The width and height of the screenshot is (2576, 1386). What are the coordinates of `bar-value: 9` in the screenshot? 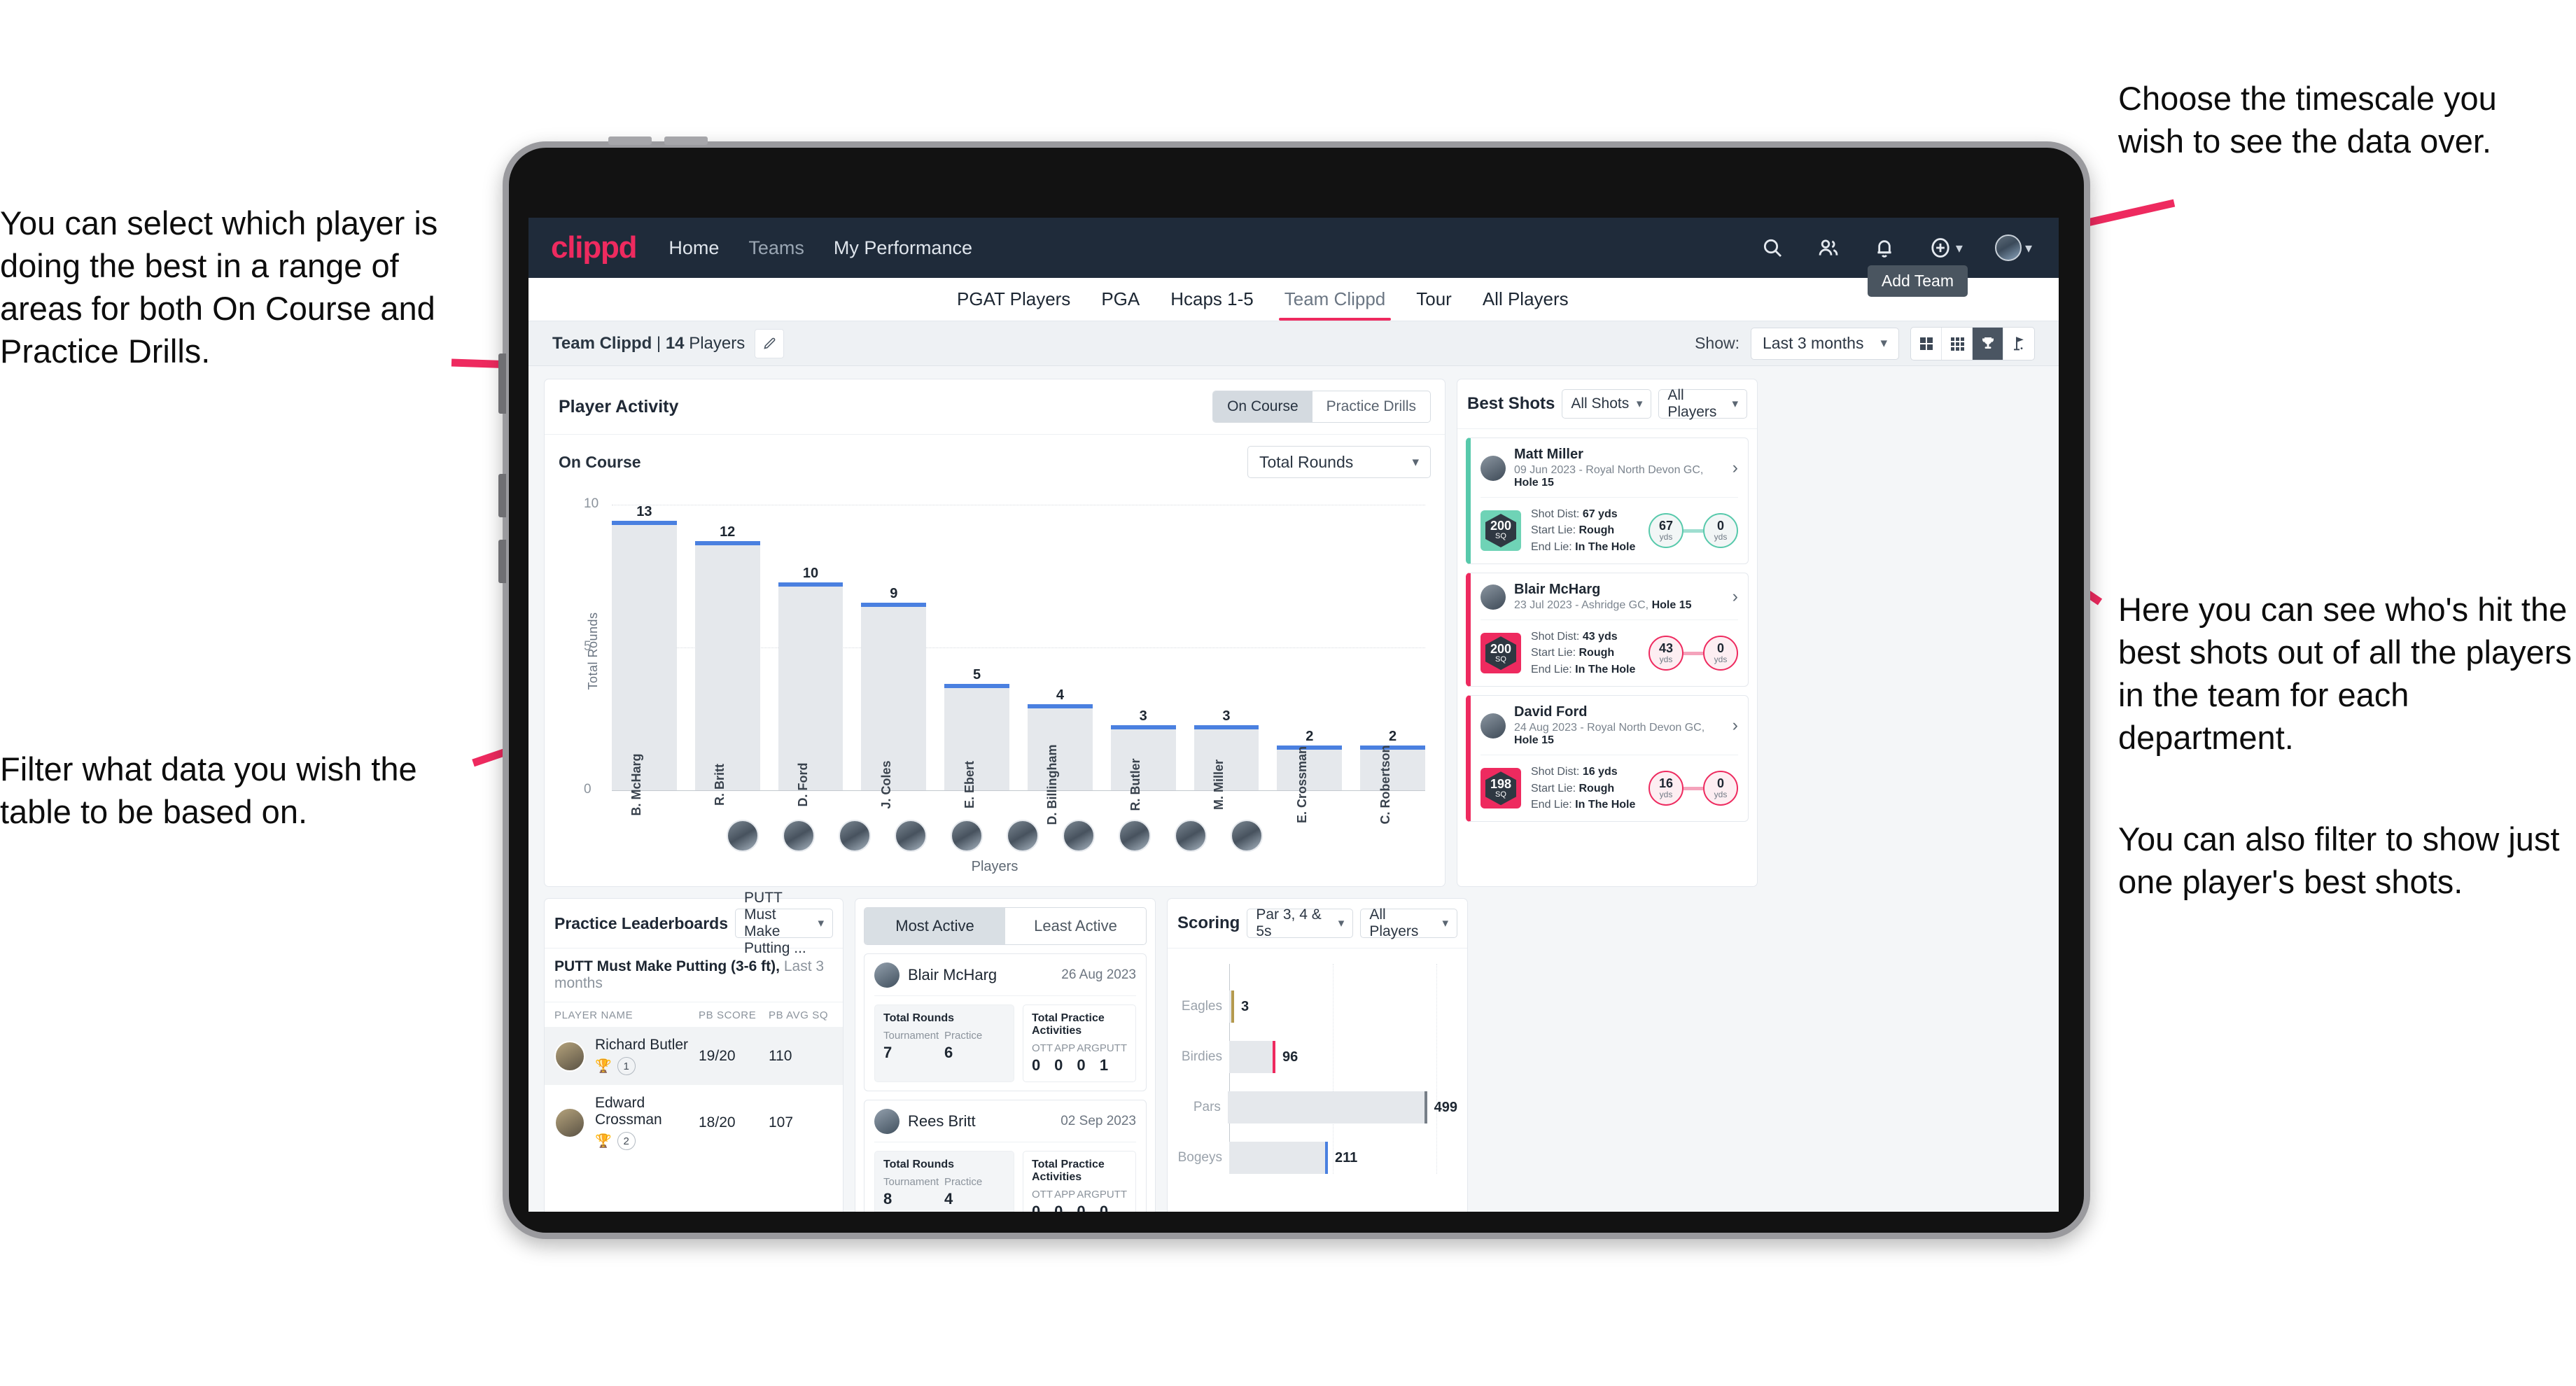 It's located at (894, 593).